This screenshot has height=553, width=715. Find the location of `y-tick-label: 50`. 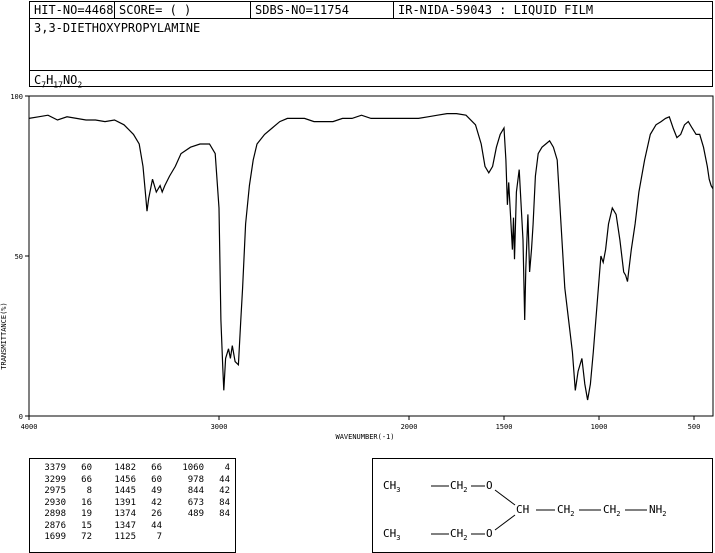

y-tick-label: 50 is located at coordinates (19, 257).